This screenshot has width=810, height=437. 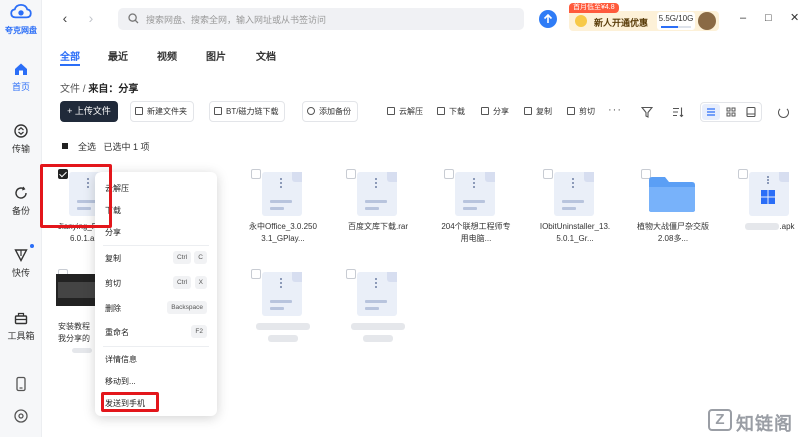 What do you see at coordinates (647, 112) in the screenshot?
I see `filter-icon` at bounding box center [647, 112].